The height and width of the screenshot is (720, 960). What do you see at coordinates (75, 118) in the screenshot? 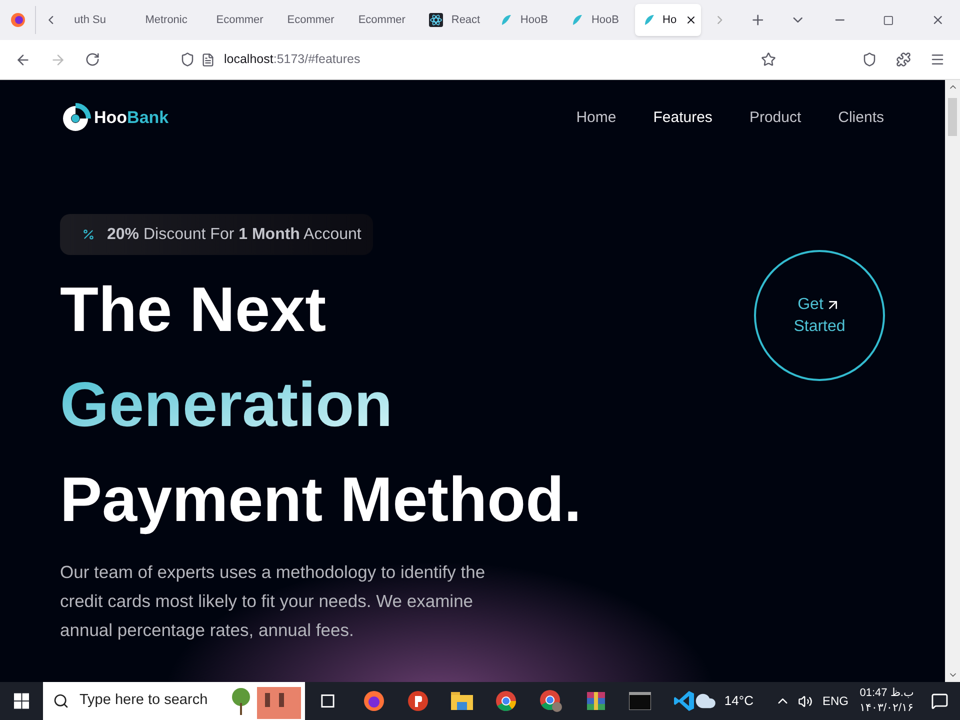
I see `logo-icon` at bounding box center [75, 118].